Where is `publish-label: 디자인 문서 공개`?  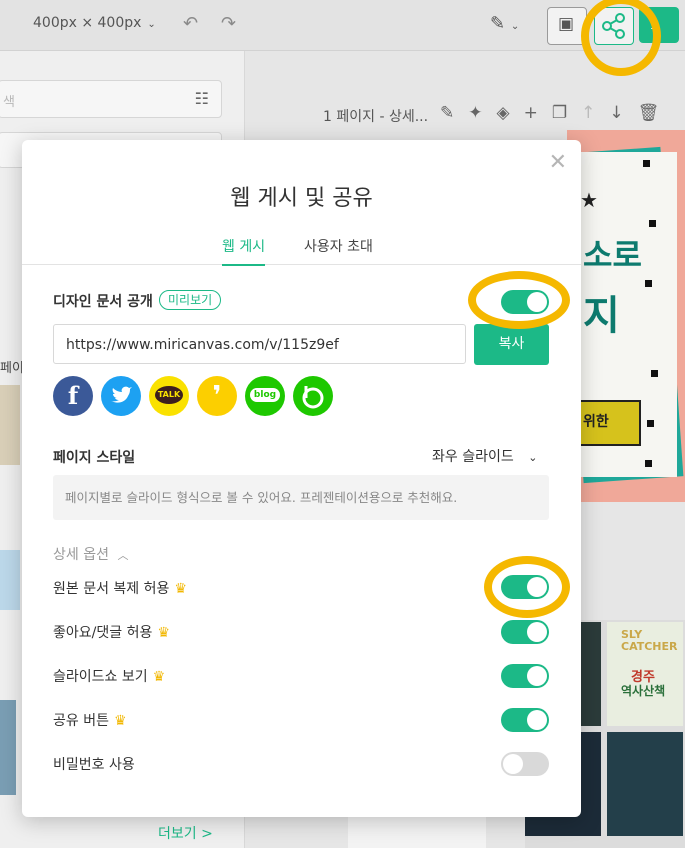
publish-label: 디자인 문서 공개 is located at coordinates (103, 302).